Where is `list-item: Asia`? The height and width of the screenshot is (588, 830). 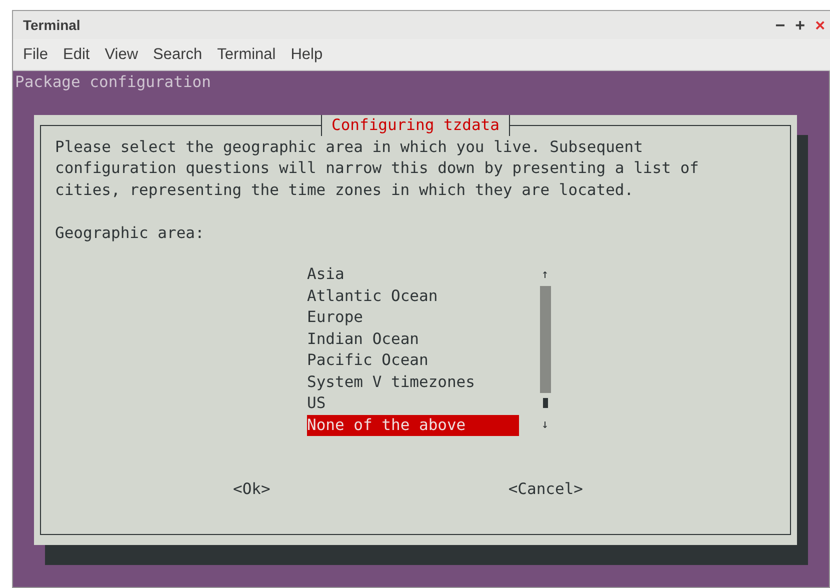
list-item: Asia is located at coordinates (413, 275).